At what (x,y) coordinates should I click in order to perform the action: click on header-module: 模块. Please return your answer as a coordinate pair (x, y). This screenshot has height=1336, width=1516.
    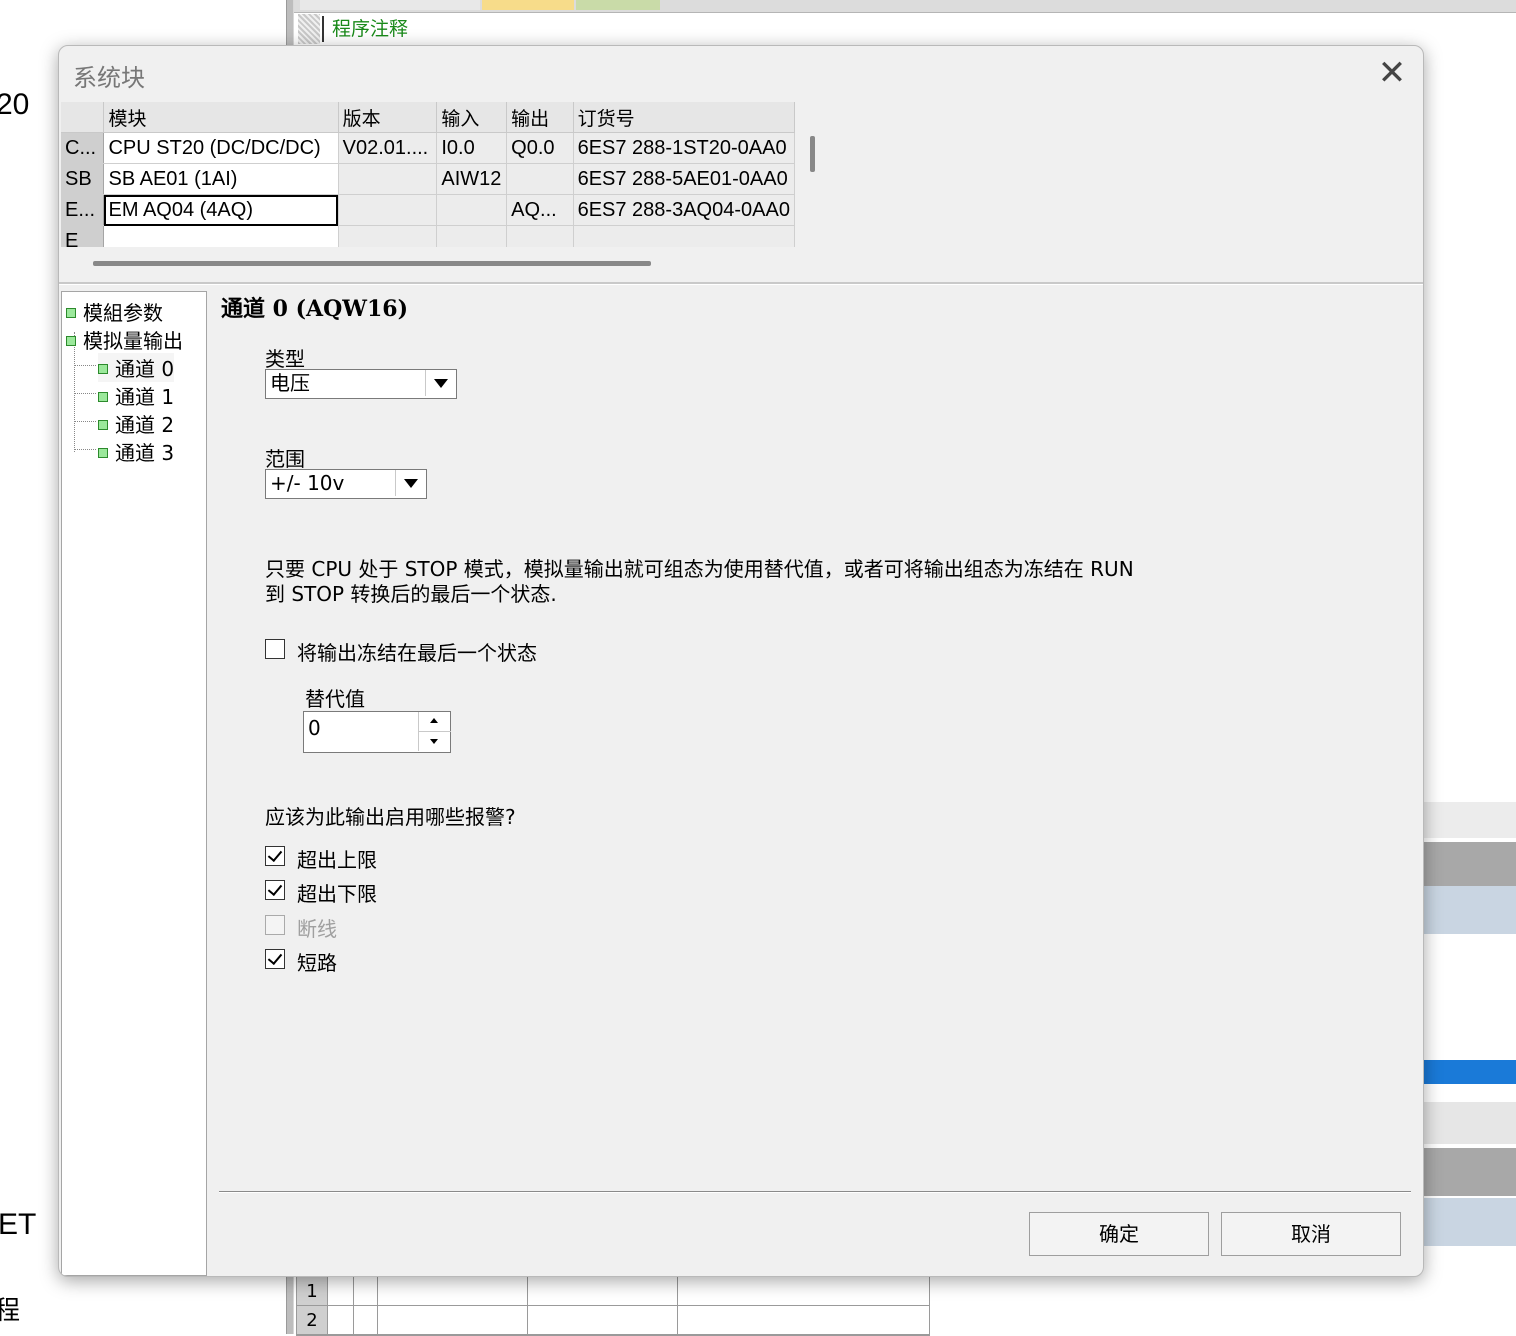
    Looking at the image, I should click on (221, 117).